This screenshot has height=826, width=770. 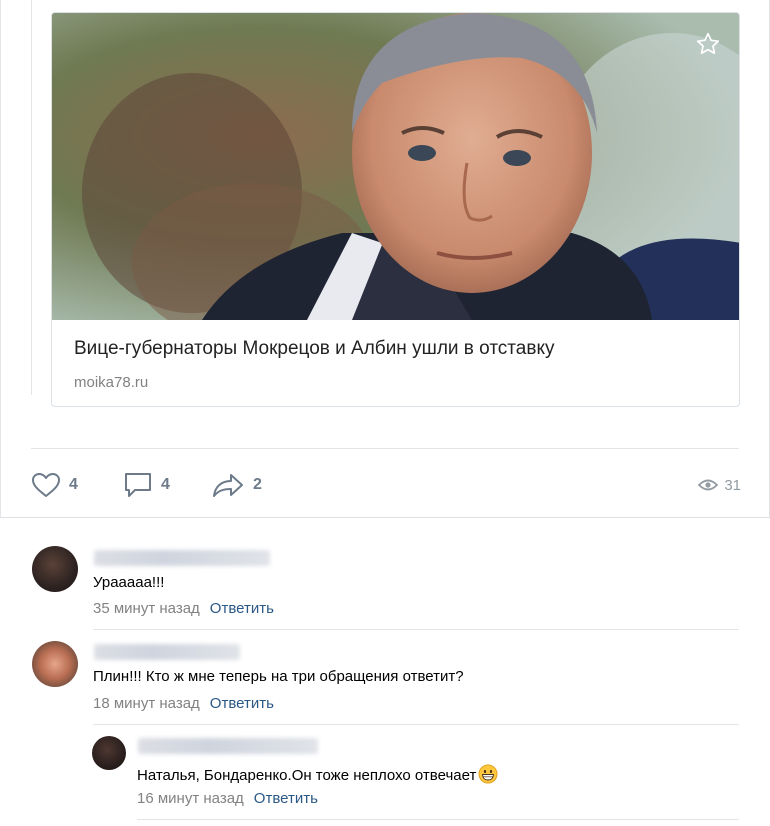 I want to click on share-count: 2, so click(x=257, y=484).